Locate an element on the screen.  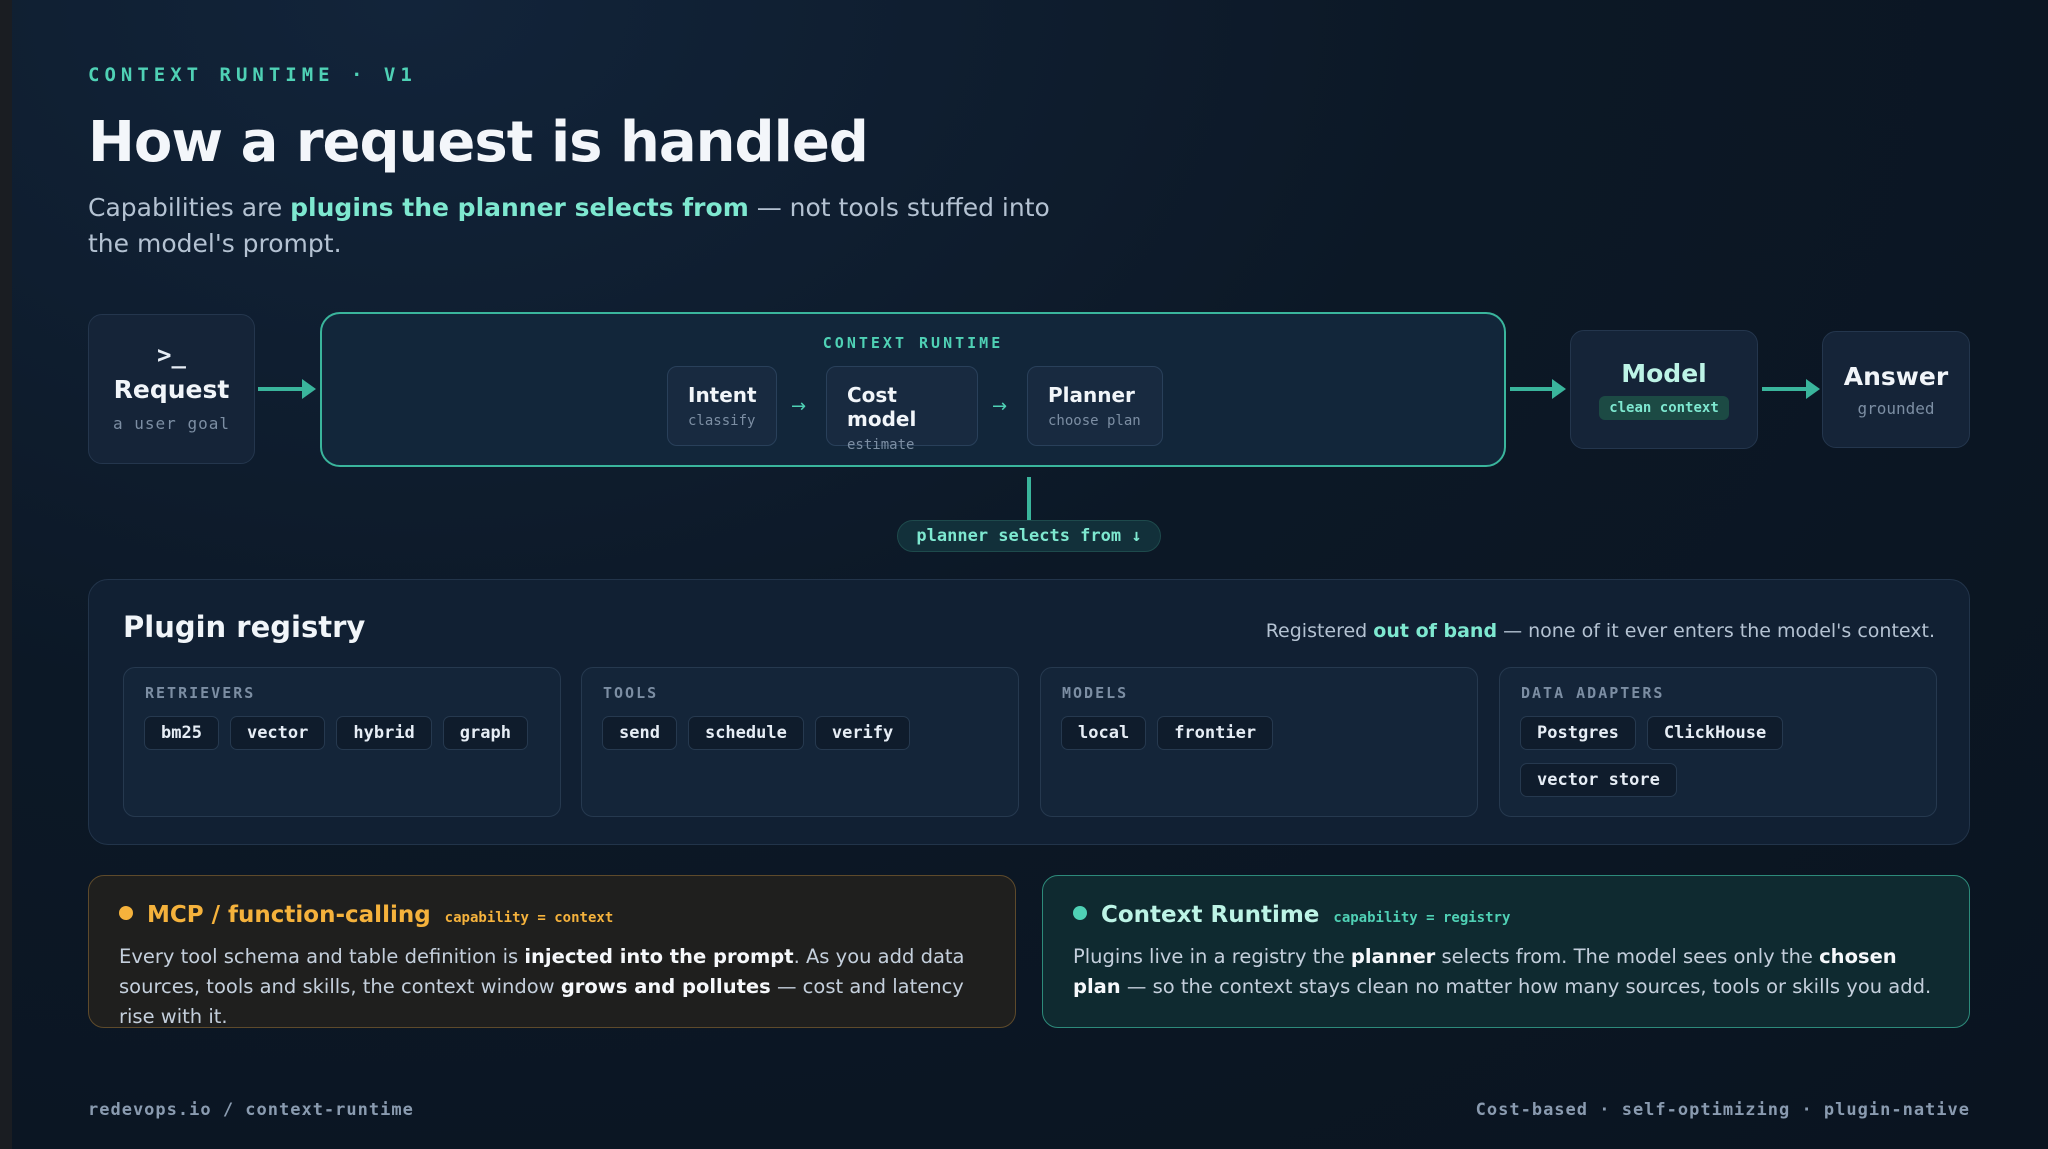
step-intent: Intent classify is located at coordinates (722, 406).